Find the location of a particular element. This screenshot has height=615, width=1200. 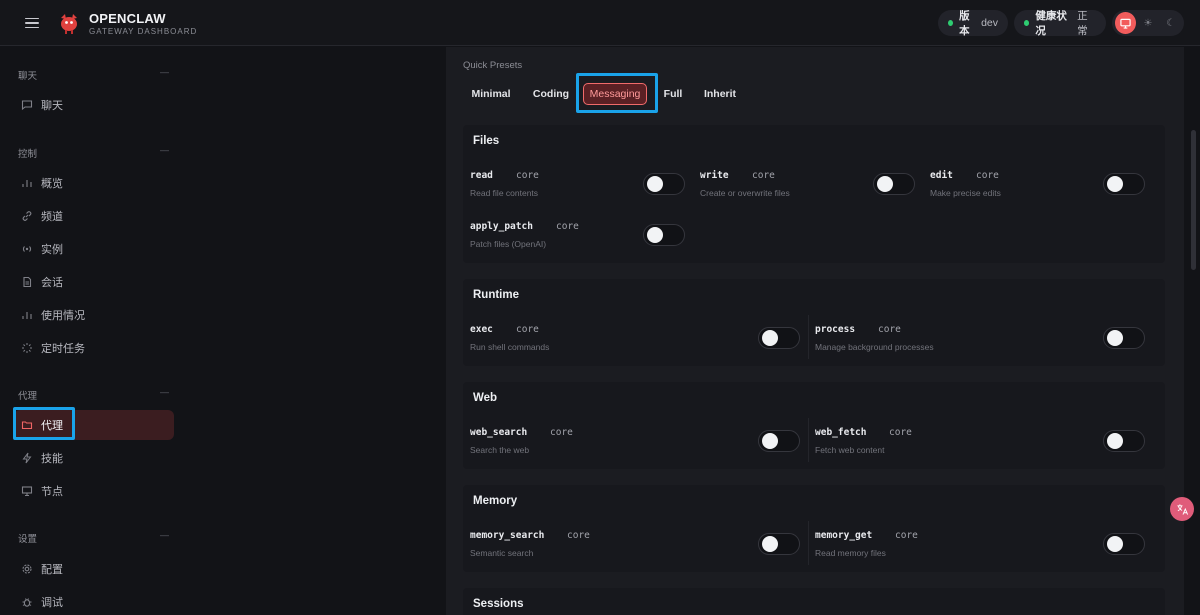

message-icon is located at coordinates (26, 105).